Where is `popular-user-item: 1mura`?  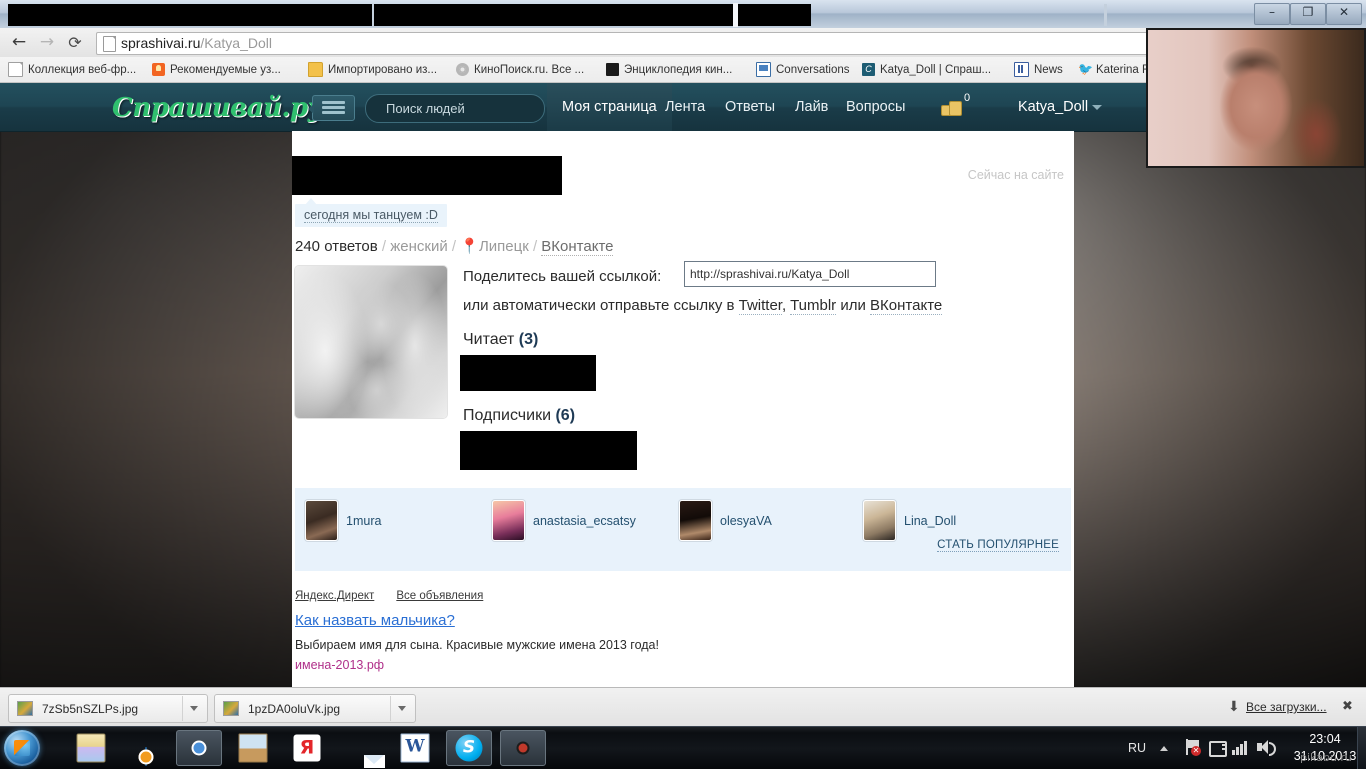 popular-user-item: 1mura is located at coordinates (343, 520).